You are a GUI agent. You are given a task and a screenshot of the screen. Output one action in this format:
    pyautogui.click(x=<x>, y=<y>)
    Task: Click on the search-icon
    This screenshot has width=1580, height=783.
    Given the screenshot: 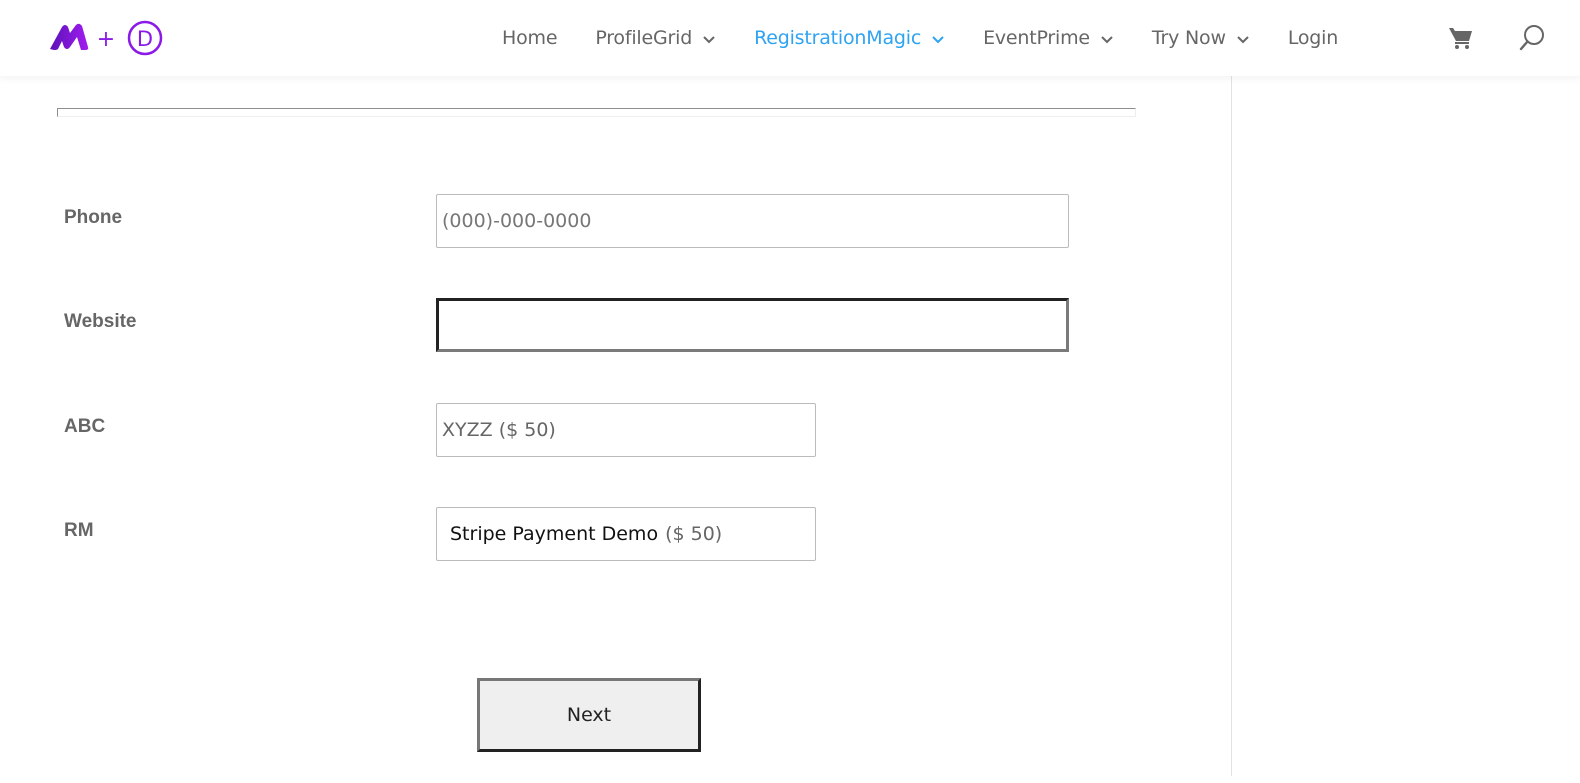 What is the action you would take?
    pyautogui.click(x=1532, y=38)
    